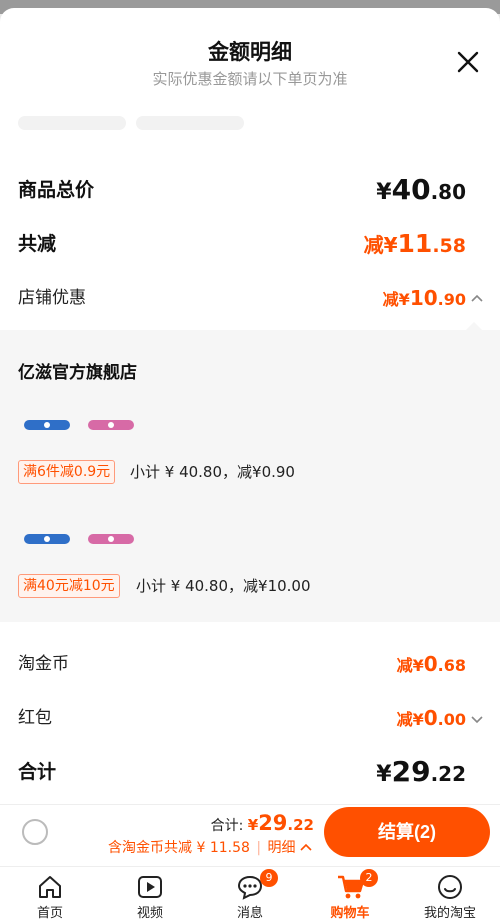  Describe the element at coordinates (77, 373) in the screenshot. I see `store-name: 亿滋官方旗舰店` at that location.